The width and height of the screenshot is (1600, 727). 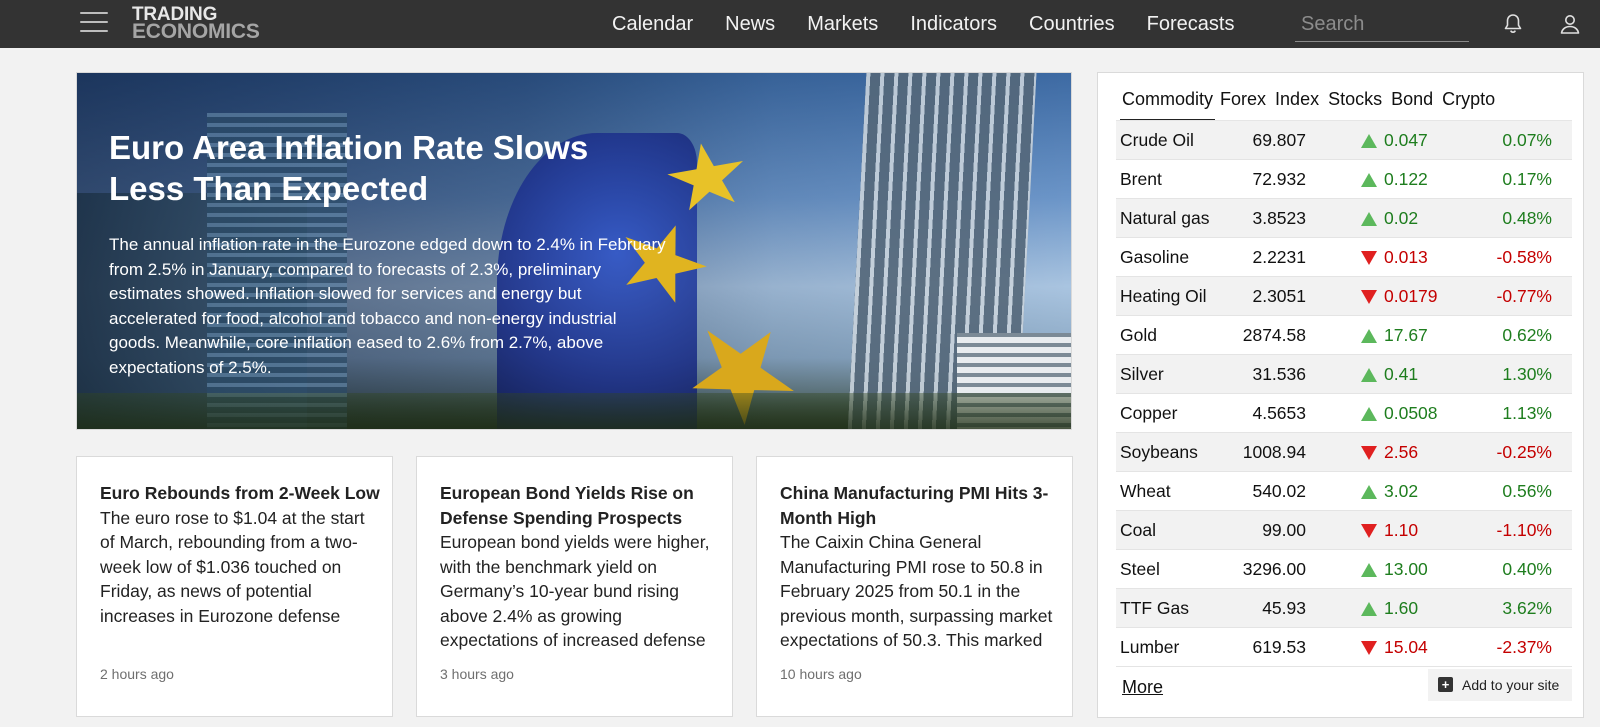 What do you see at coordinates (953, 24) in the screenshot?
I see `nav-indicators: Indicators` at bounding box center [953, 24].